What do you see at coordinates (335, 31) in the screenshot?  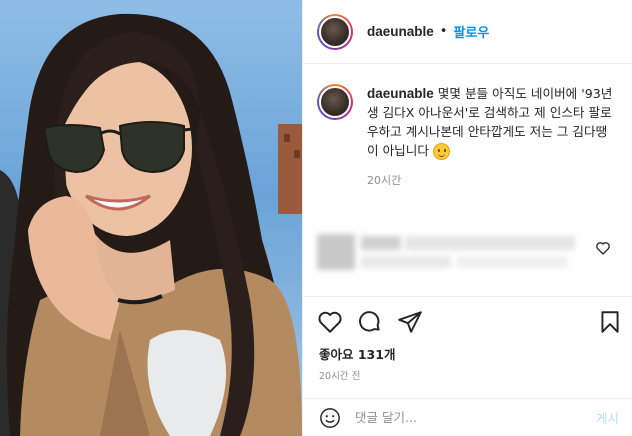 I see `author-avatar` at bounding box center [335, 31].